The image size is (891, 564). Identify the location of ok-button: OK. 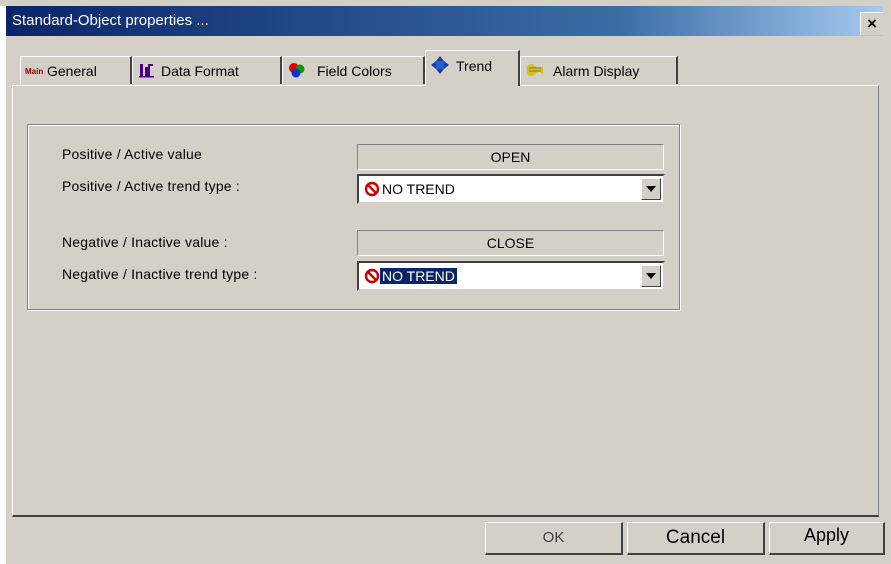
(554, 538).